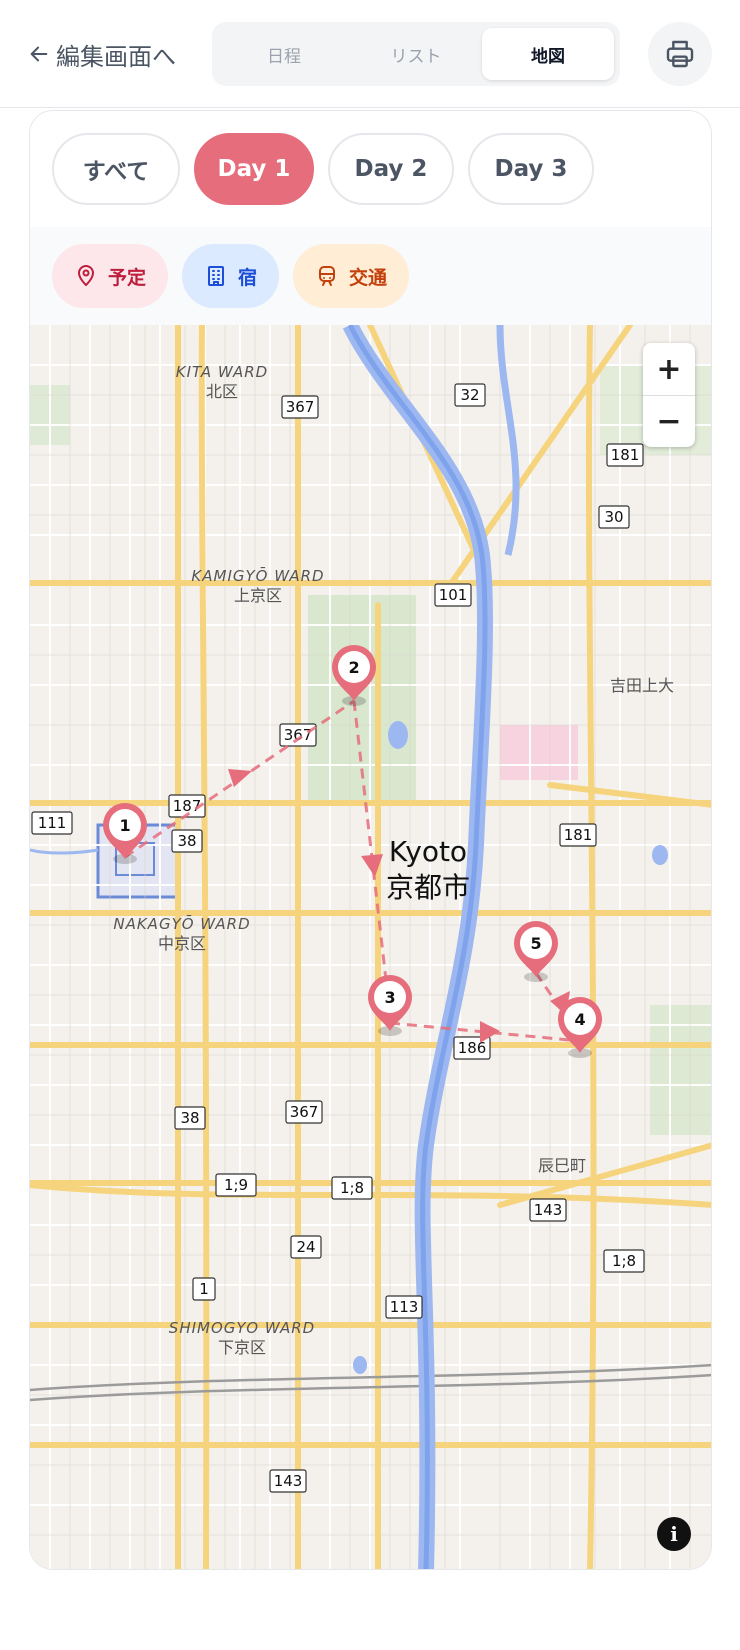 This screenshot has height=1650, width=740. What do you see at coordinates (222, 391) in the screenshot?
I see `ward-label-kita-ja: 北区` at bounding box center [222, 391].